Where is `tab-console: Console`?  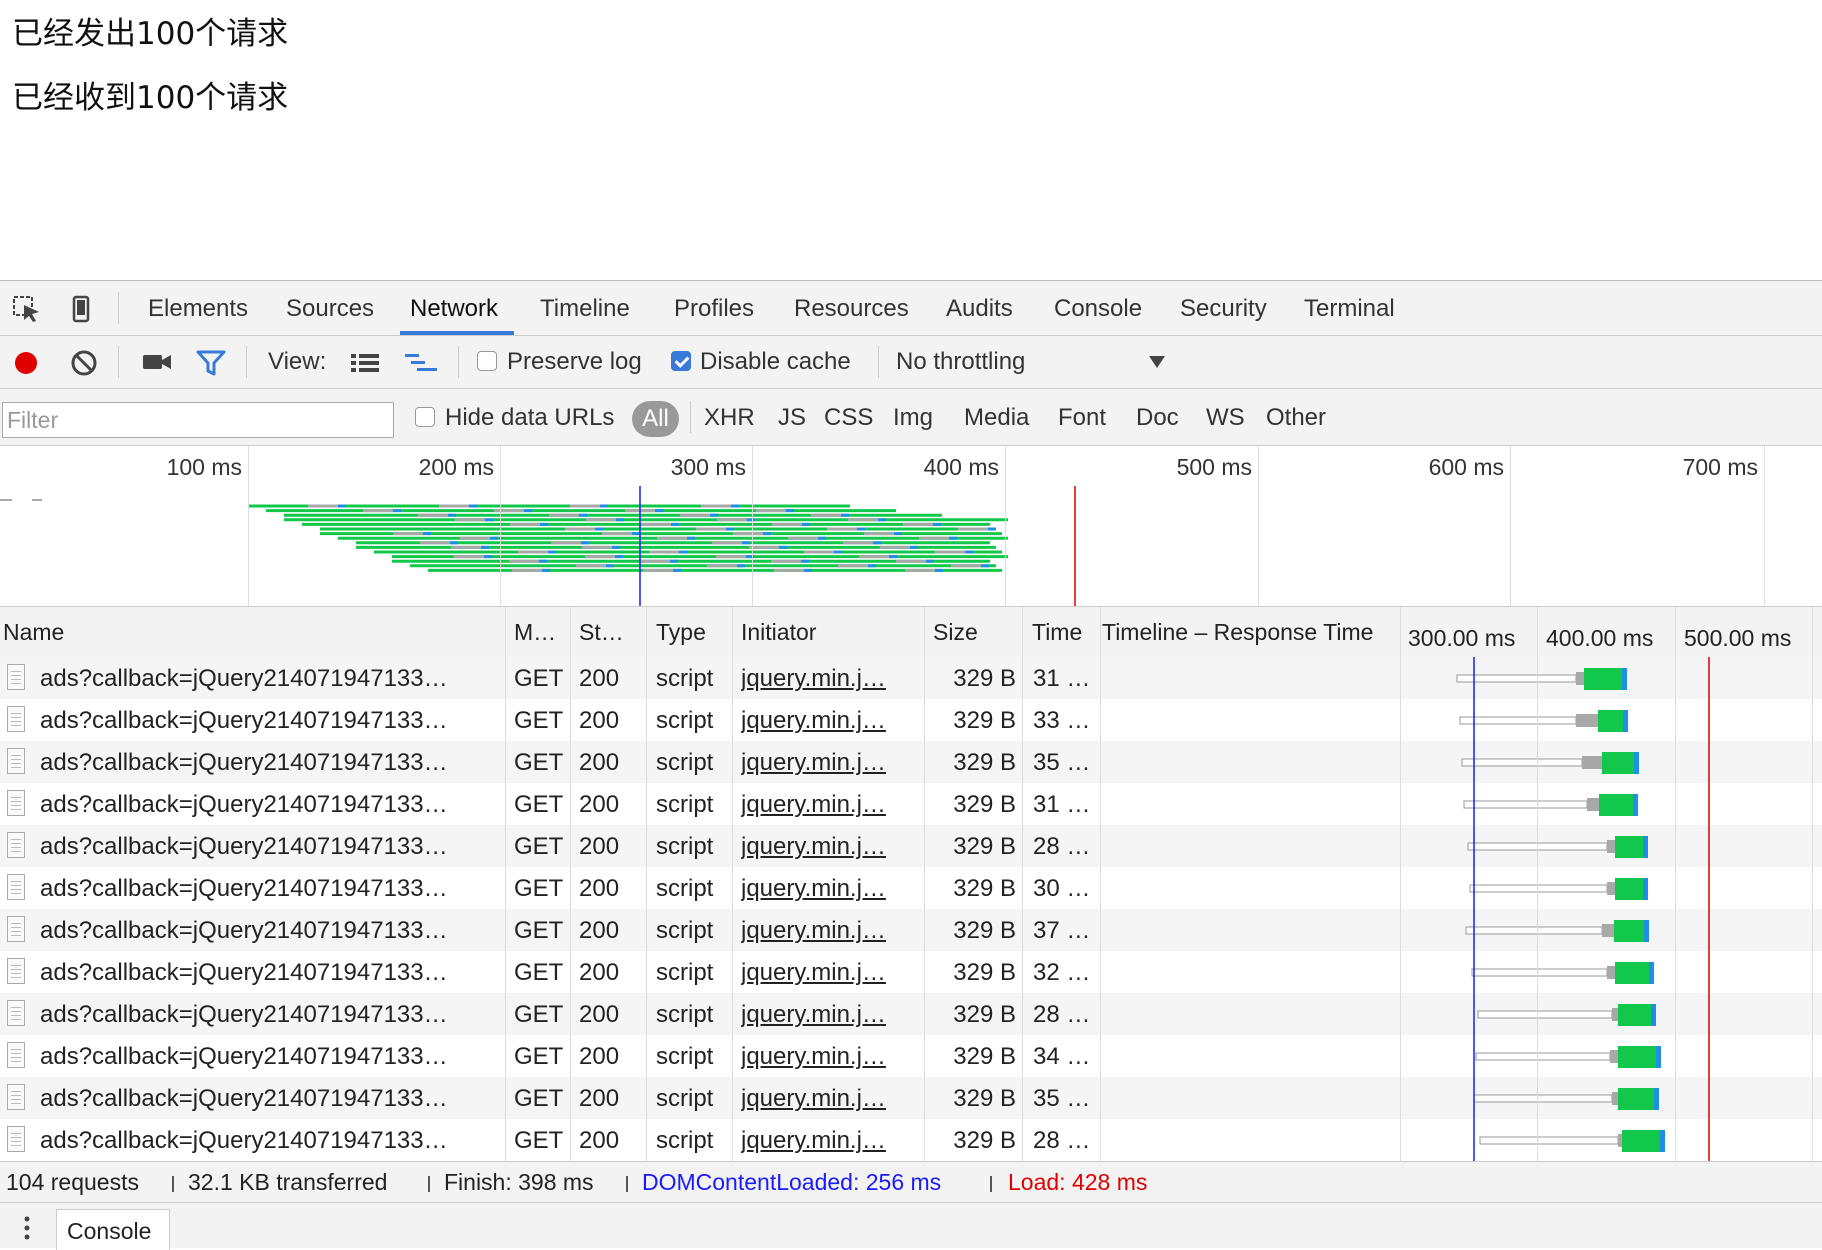
tab-console: Console is located at coordinates (1098, 309).